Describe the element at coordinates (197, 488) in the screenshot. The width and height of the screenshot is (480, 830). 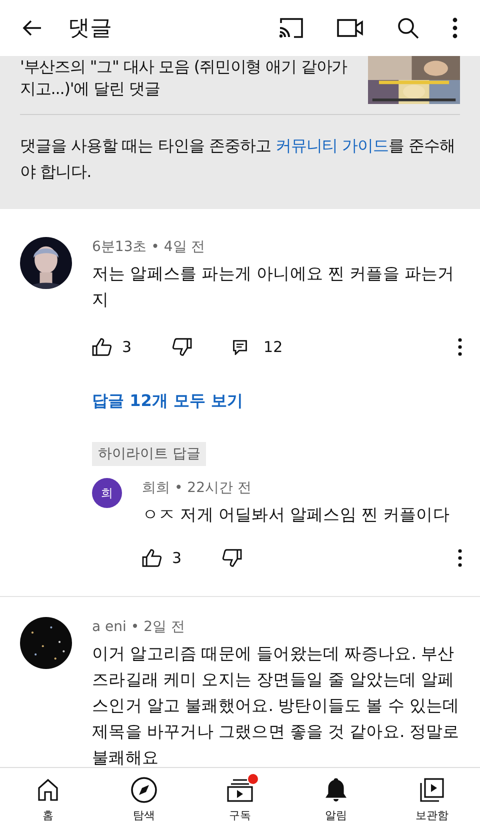
I see `reply-meta: 희희 • 22시간 전` at that location.